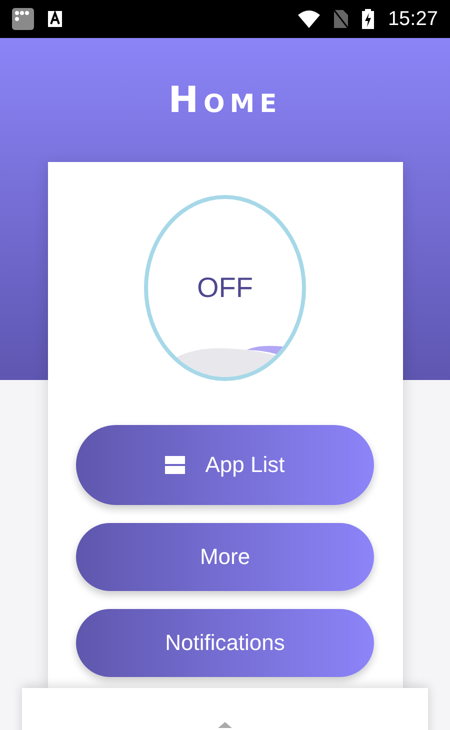  Describe the element at coordinates (225, 100) in the screenshot. I see `page-title: Home` at that location.